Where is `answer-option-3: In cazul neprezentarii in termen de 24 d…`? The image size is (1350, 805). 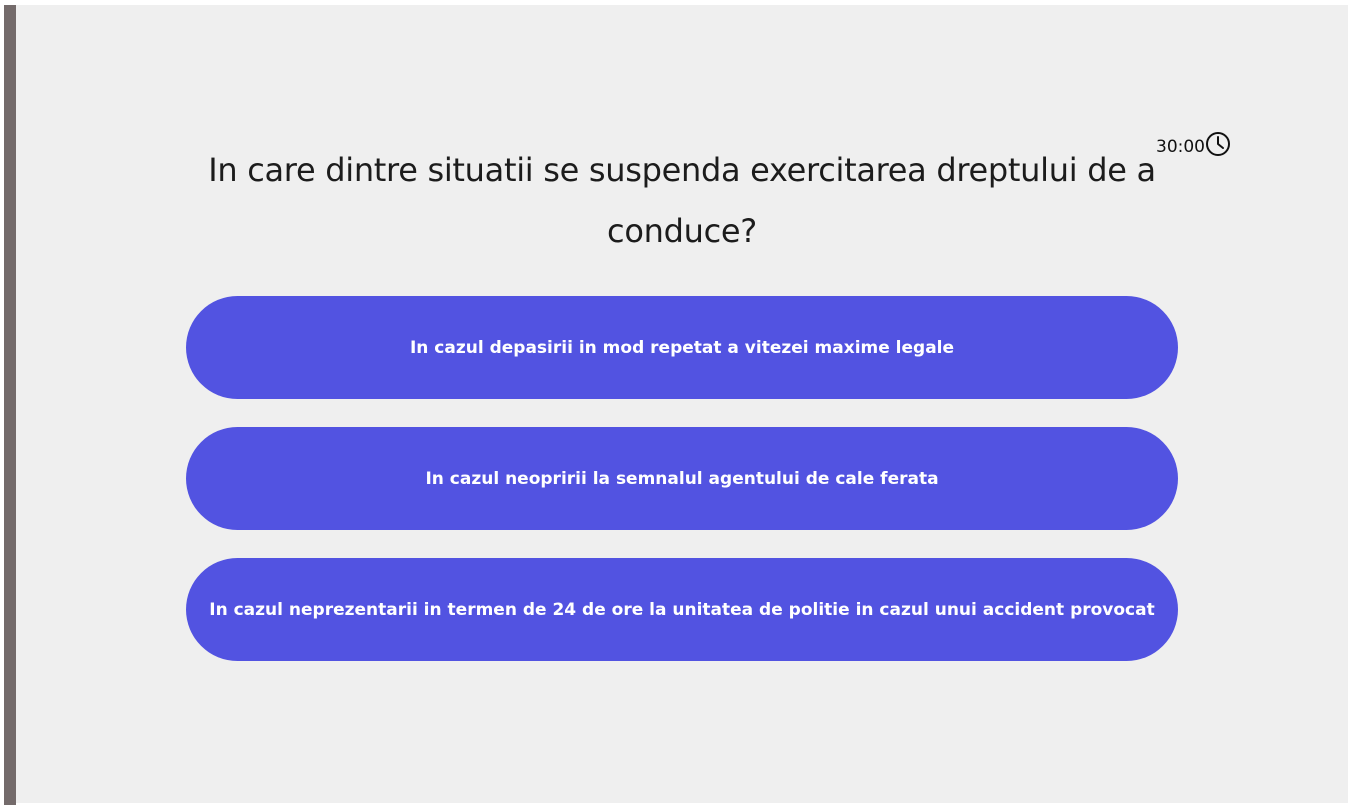
answer-option-3: In cazul neprezentarii in termen de 24 d… is located at coordinates (682, 609).